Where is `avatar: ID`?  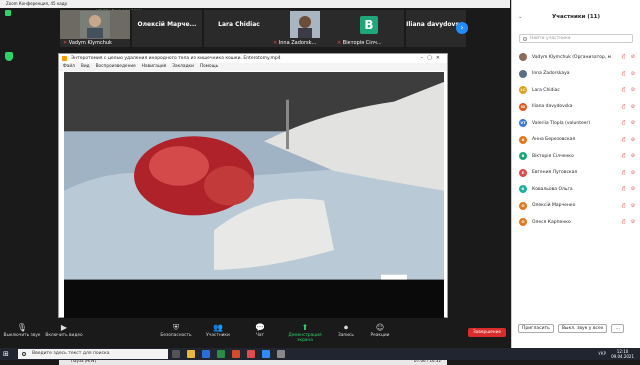
avatar: ID is located at coordinates (523, 106).